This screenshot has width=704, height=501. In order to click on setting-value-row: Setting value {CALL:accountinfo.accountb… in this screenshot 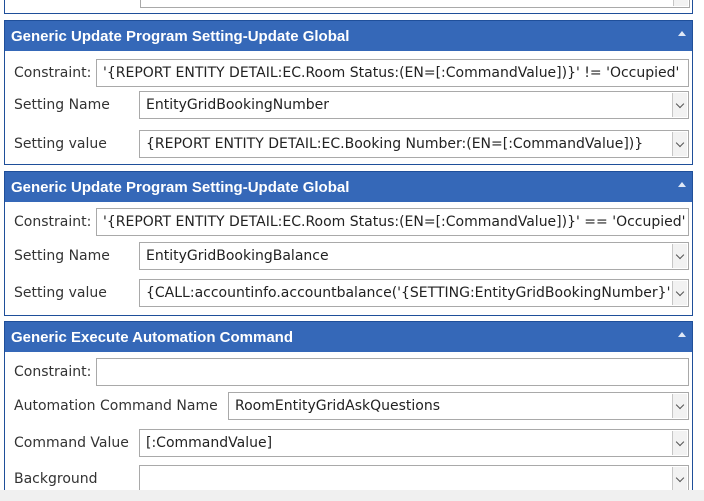, I will do `click(348, 293)`.